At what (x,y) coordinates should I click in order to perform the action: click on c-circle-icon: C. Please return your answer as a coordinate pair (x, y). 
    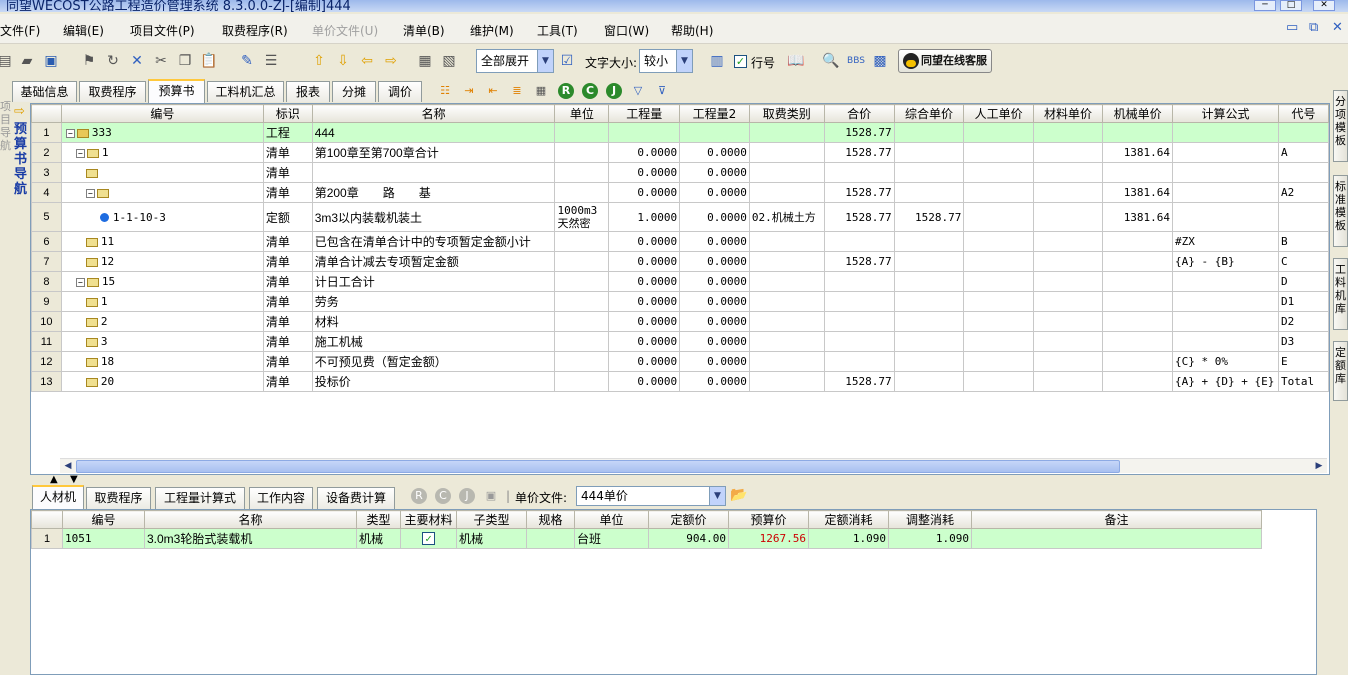
    Looking at the image, I should click on (590, 91).